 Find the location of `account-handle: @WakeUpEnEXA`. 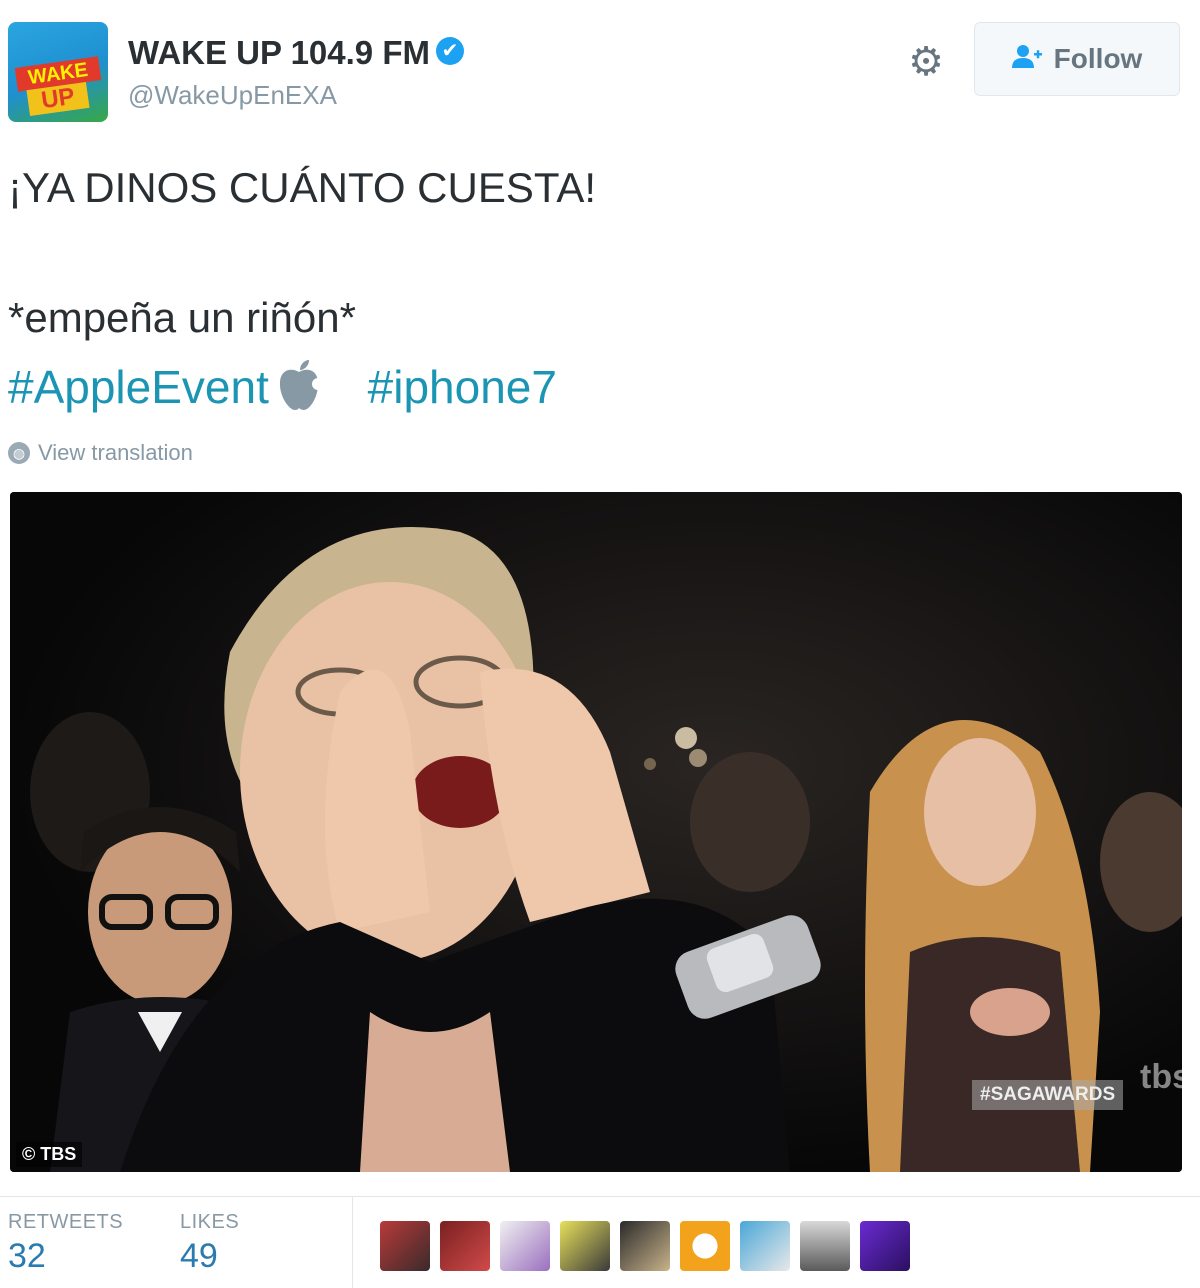

account-handle: @WakeUpEnEXA is located at coordinates (232, 95).